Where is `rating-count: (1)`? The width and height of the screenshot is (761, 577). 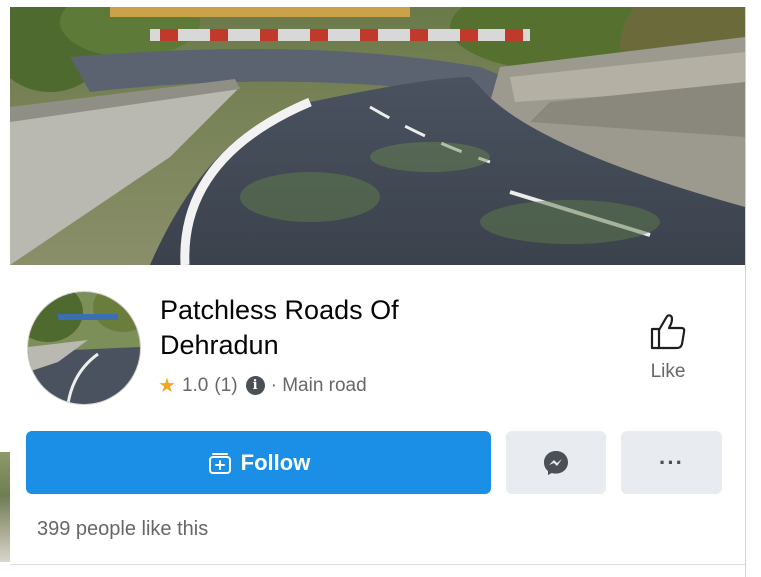 rating-count: (1) is located at coordinates (225, 386).